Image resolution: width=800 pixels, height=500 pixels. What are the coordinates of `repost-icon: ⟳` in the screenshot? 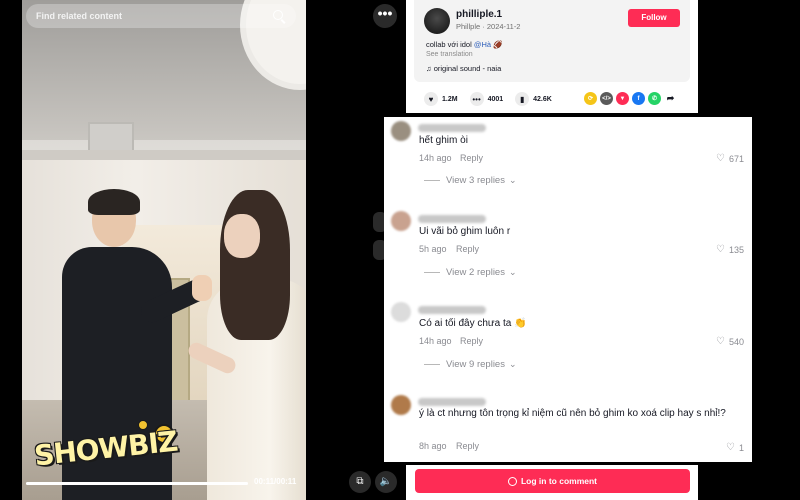 It's located at (590, 98).